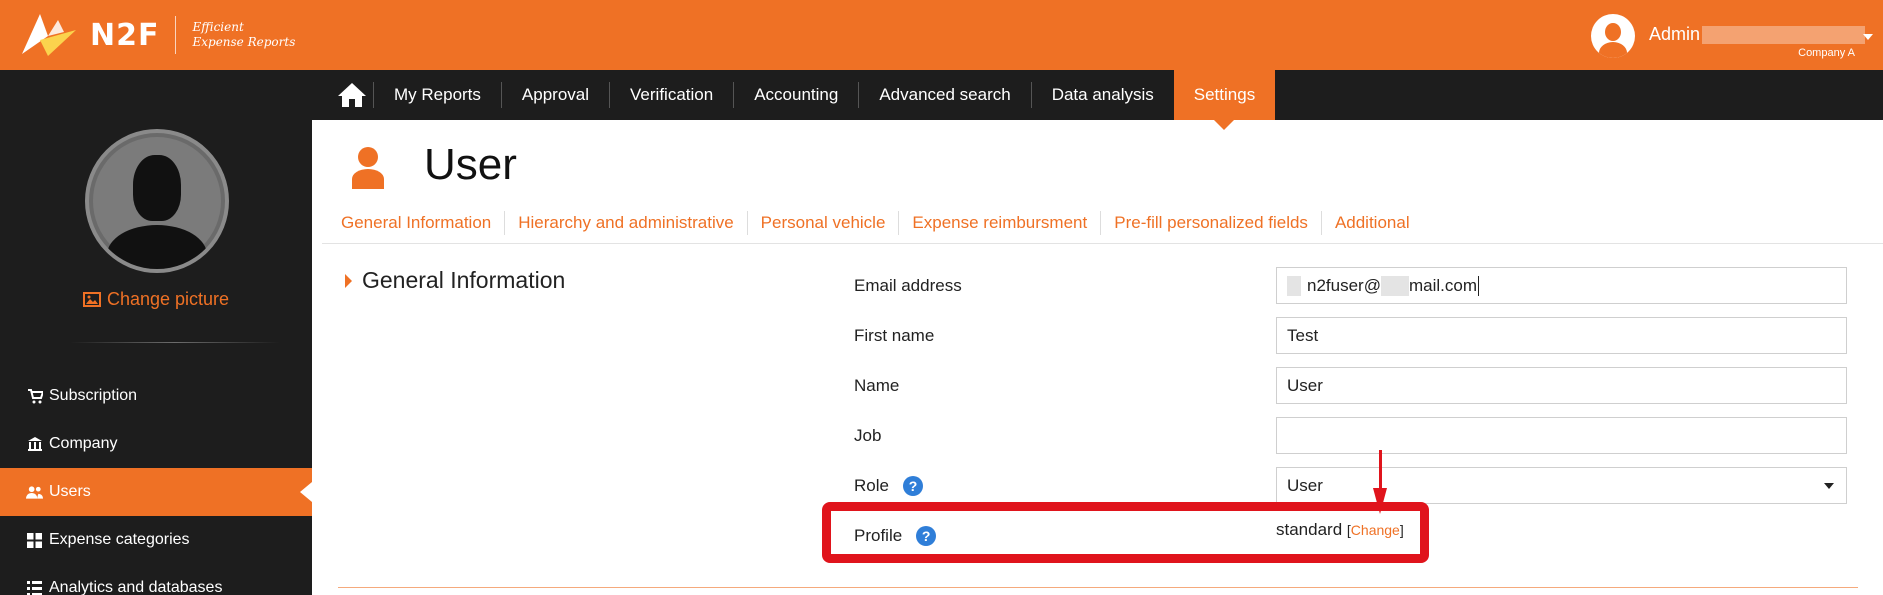 The width and height of the screenshot is (1883, 595). I want to click on tab-expense-reimbursment: Expense reimbursment, so click(999, 223).